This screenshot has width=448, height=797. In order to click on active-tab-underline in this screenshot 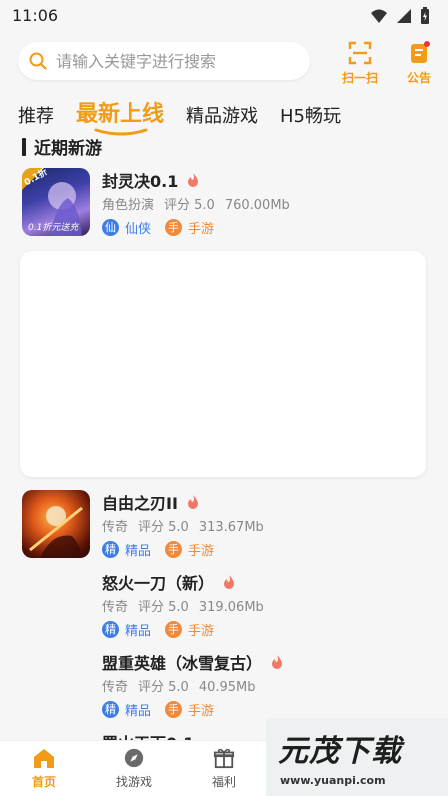, I will do `click(121, 132)`.